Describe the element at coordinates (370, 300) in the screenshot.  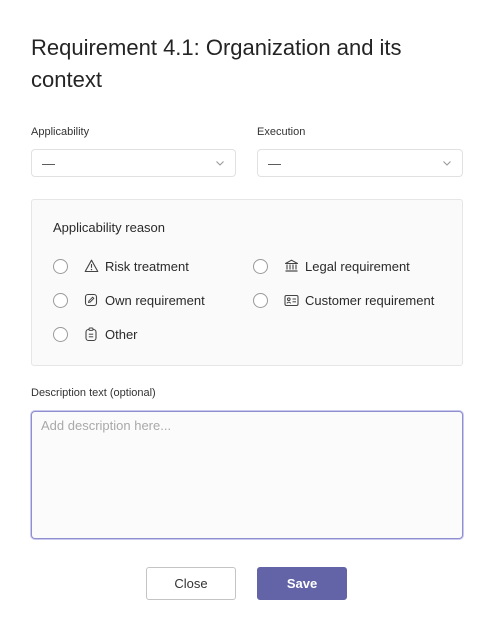
I see `reason-option-label: Customer requirement` at that location.